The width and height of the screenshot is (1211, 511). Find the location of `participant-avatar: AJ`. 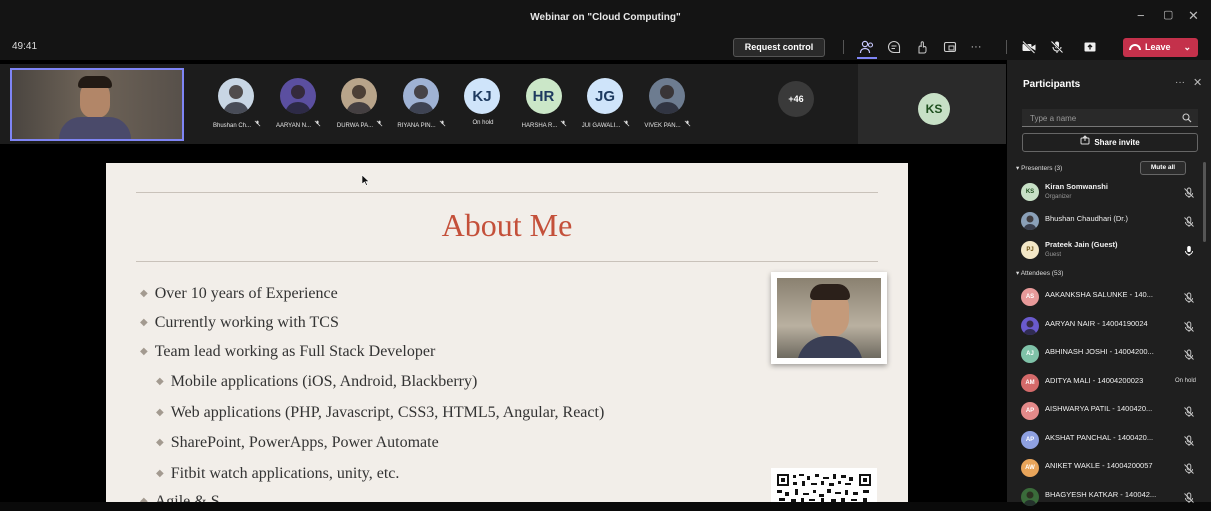

participant-avatar: AJ is located at coordinates (1030, 354).